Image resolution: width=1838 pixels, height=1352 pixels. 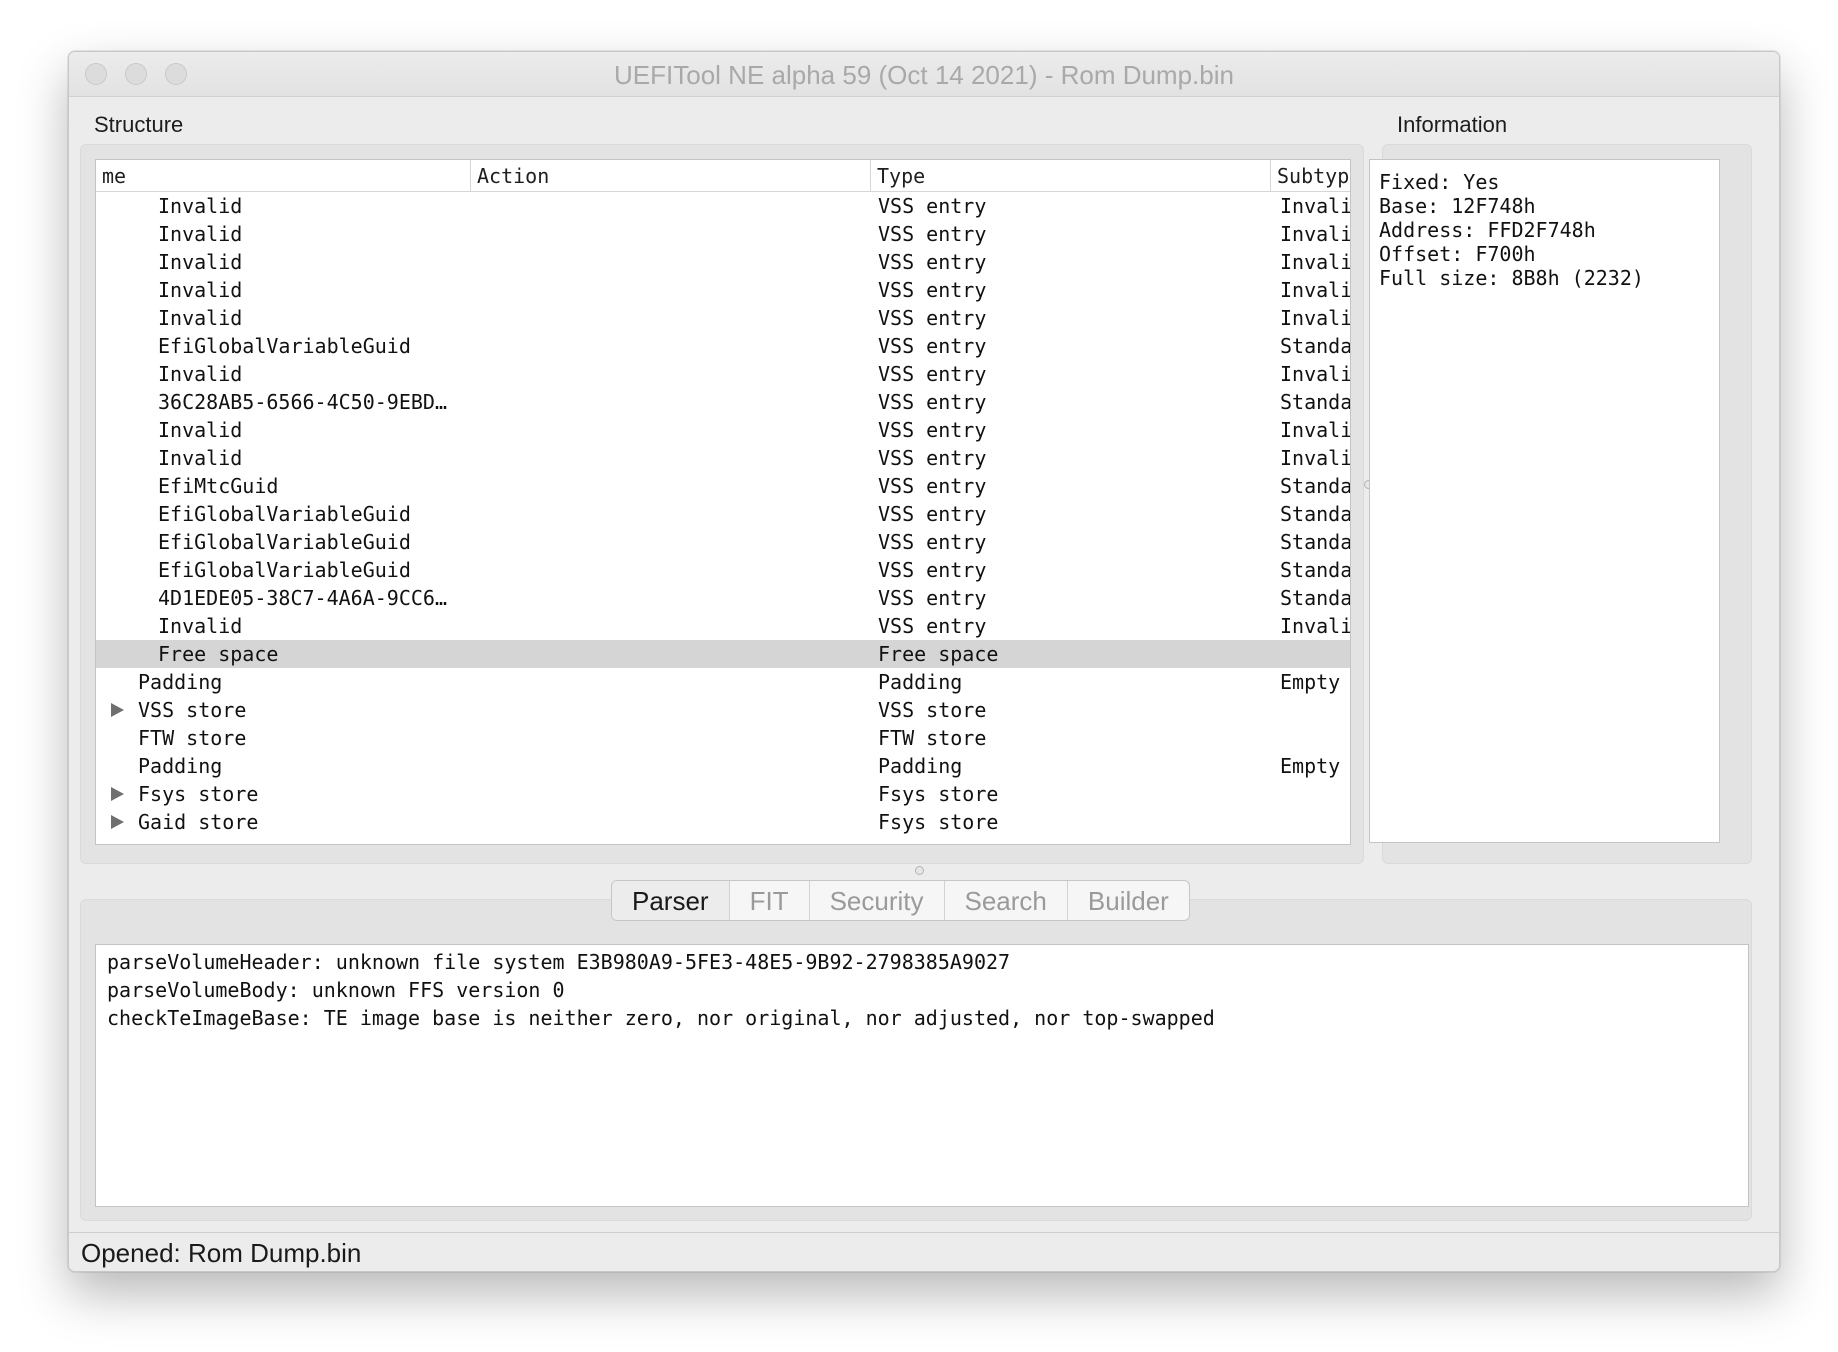 I want to click on horizontal-splitter-handle, so click(x=919, y=870).